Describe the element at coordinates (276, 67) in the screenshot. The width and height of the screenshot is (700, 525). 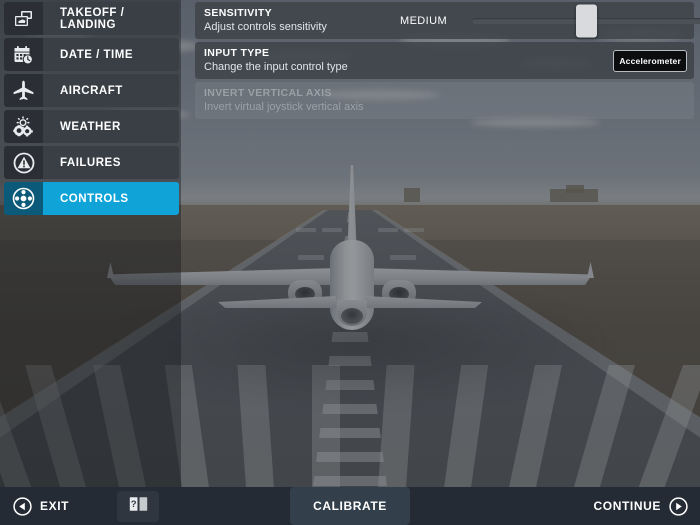
I see `setting-subtitle: Change the input control type` at that location.